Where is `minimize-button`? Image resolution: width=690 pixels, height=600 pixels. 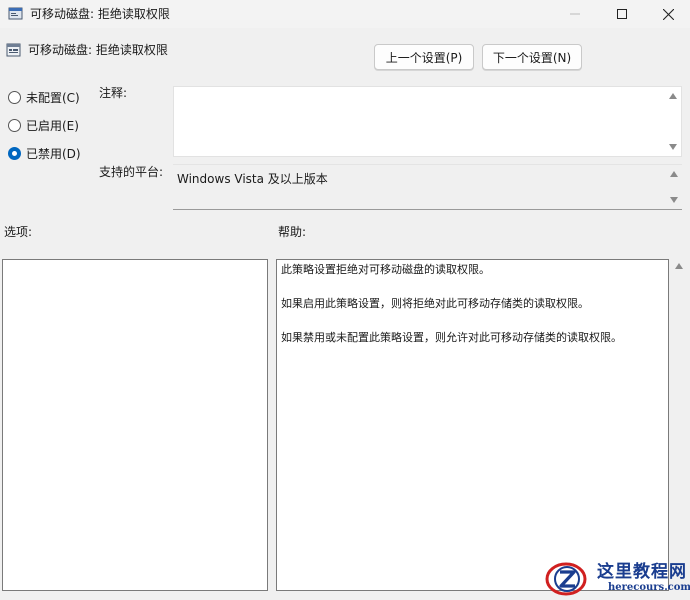
minimize-button is located at coordinates (575, 14).